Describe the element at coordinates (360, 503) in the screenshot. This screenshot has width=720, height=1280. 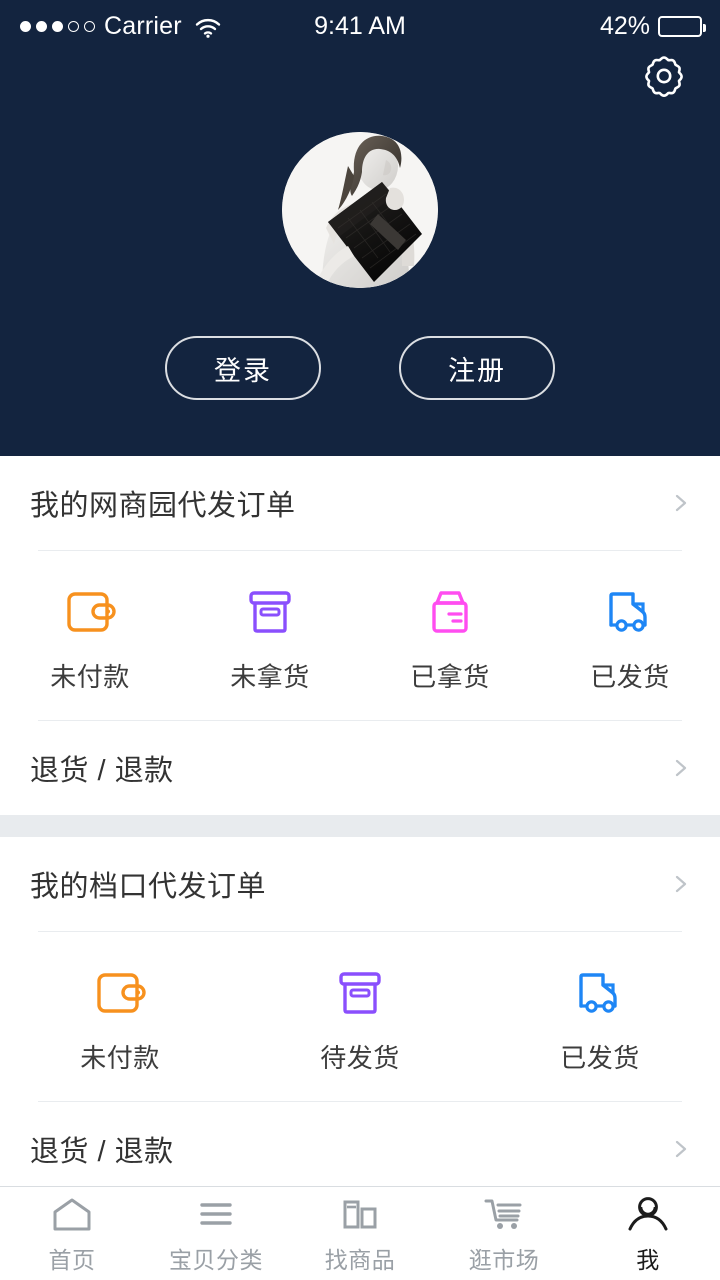
I see `section-header: 我的网商园代发订单` at that location.